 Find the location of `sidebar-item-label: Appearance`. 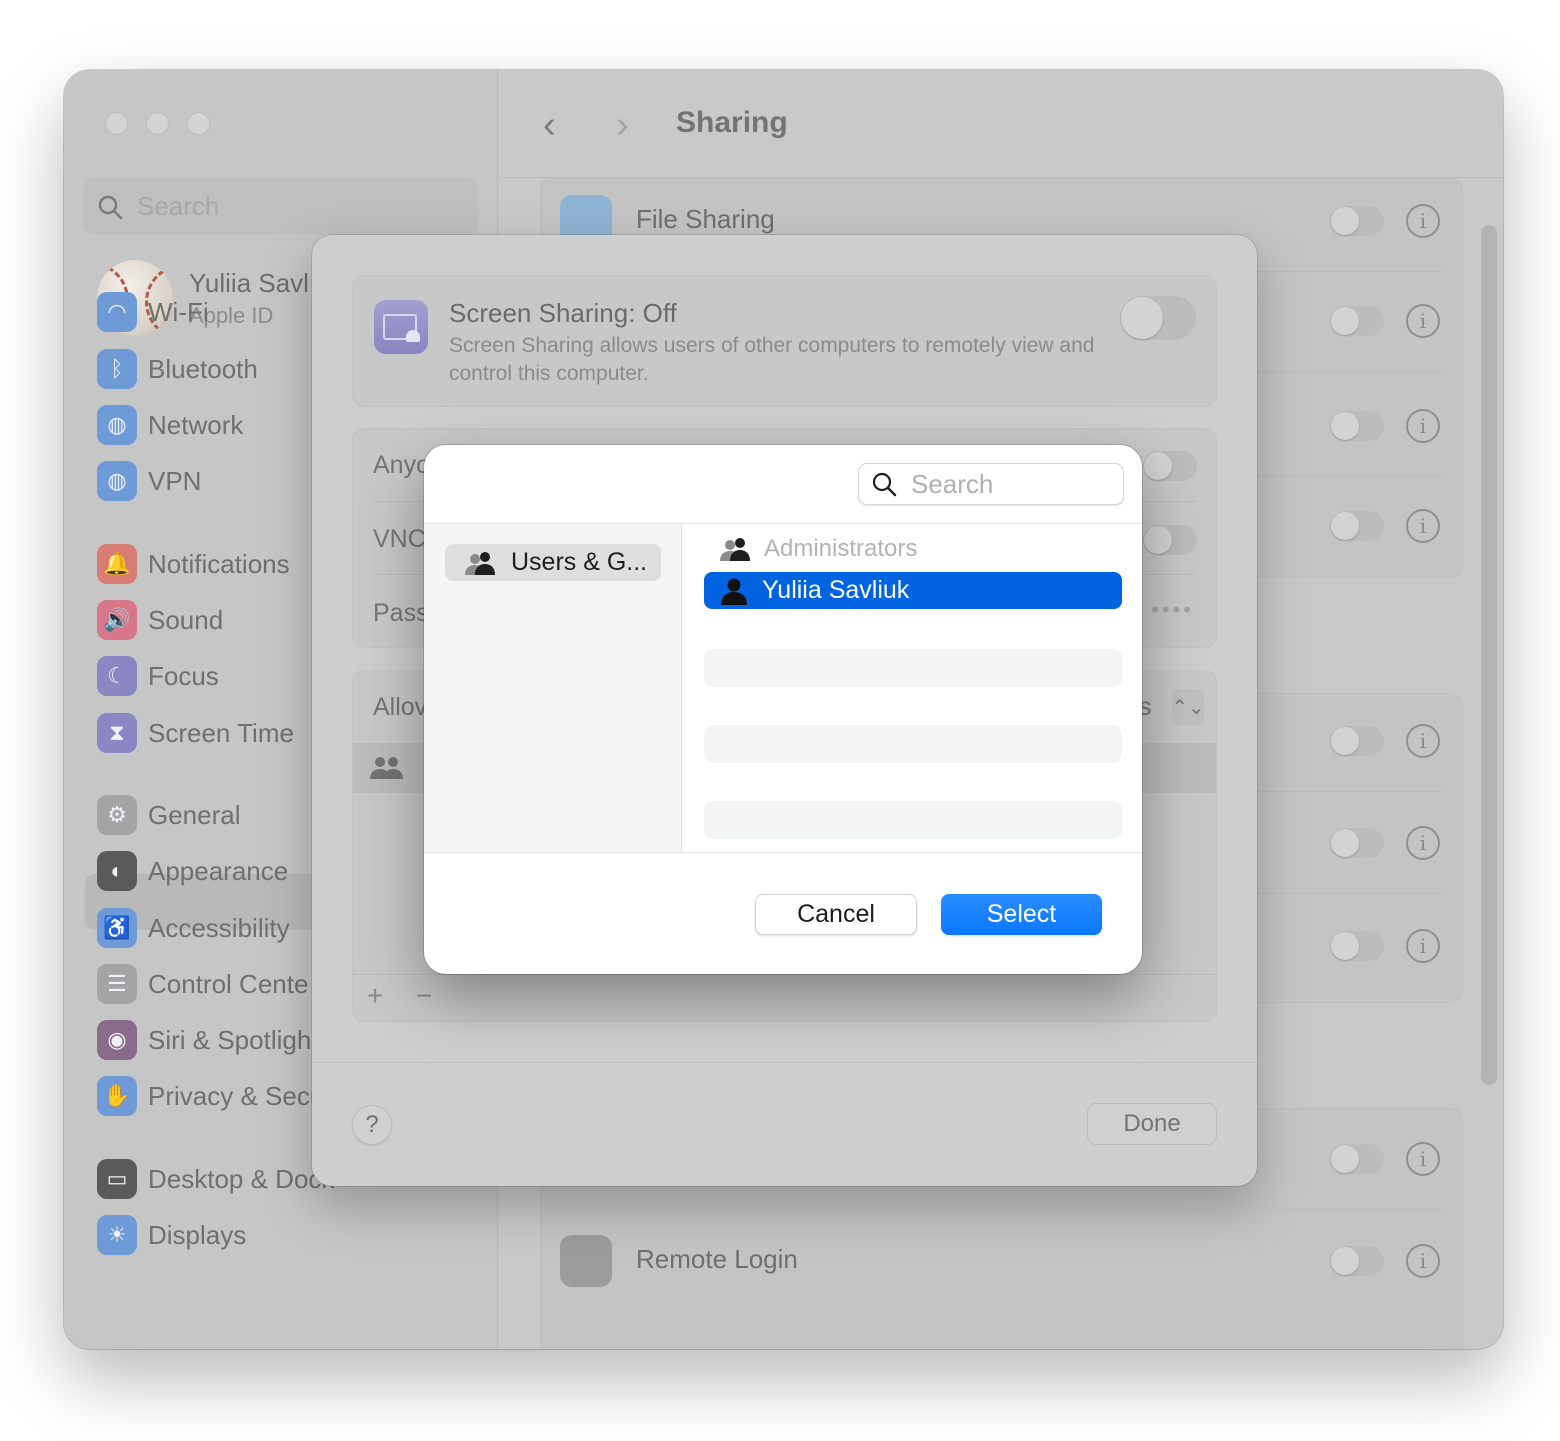

sidebar-item-label: Appearance is located at coordinates (218, 870).